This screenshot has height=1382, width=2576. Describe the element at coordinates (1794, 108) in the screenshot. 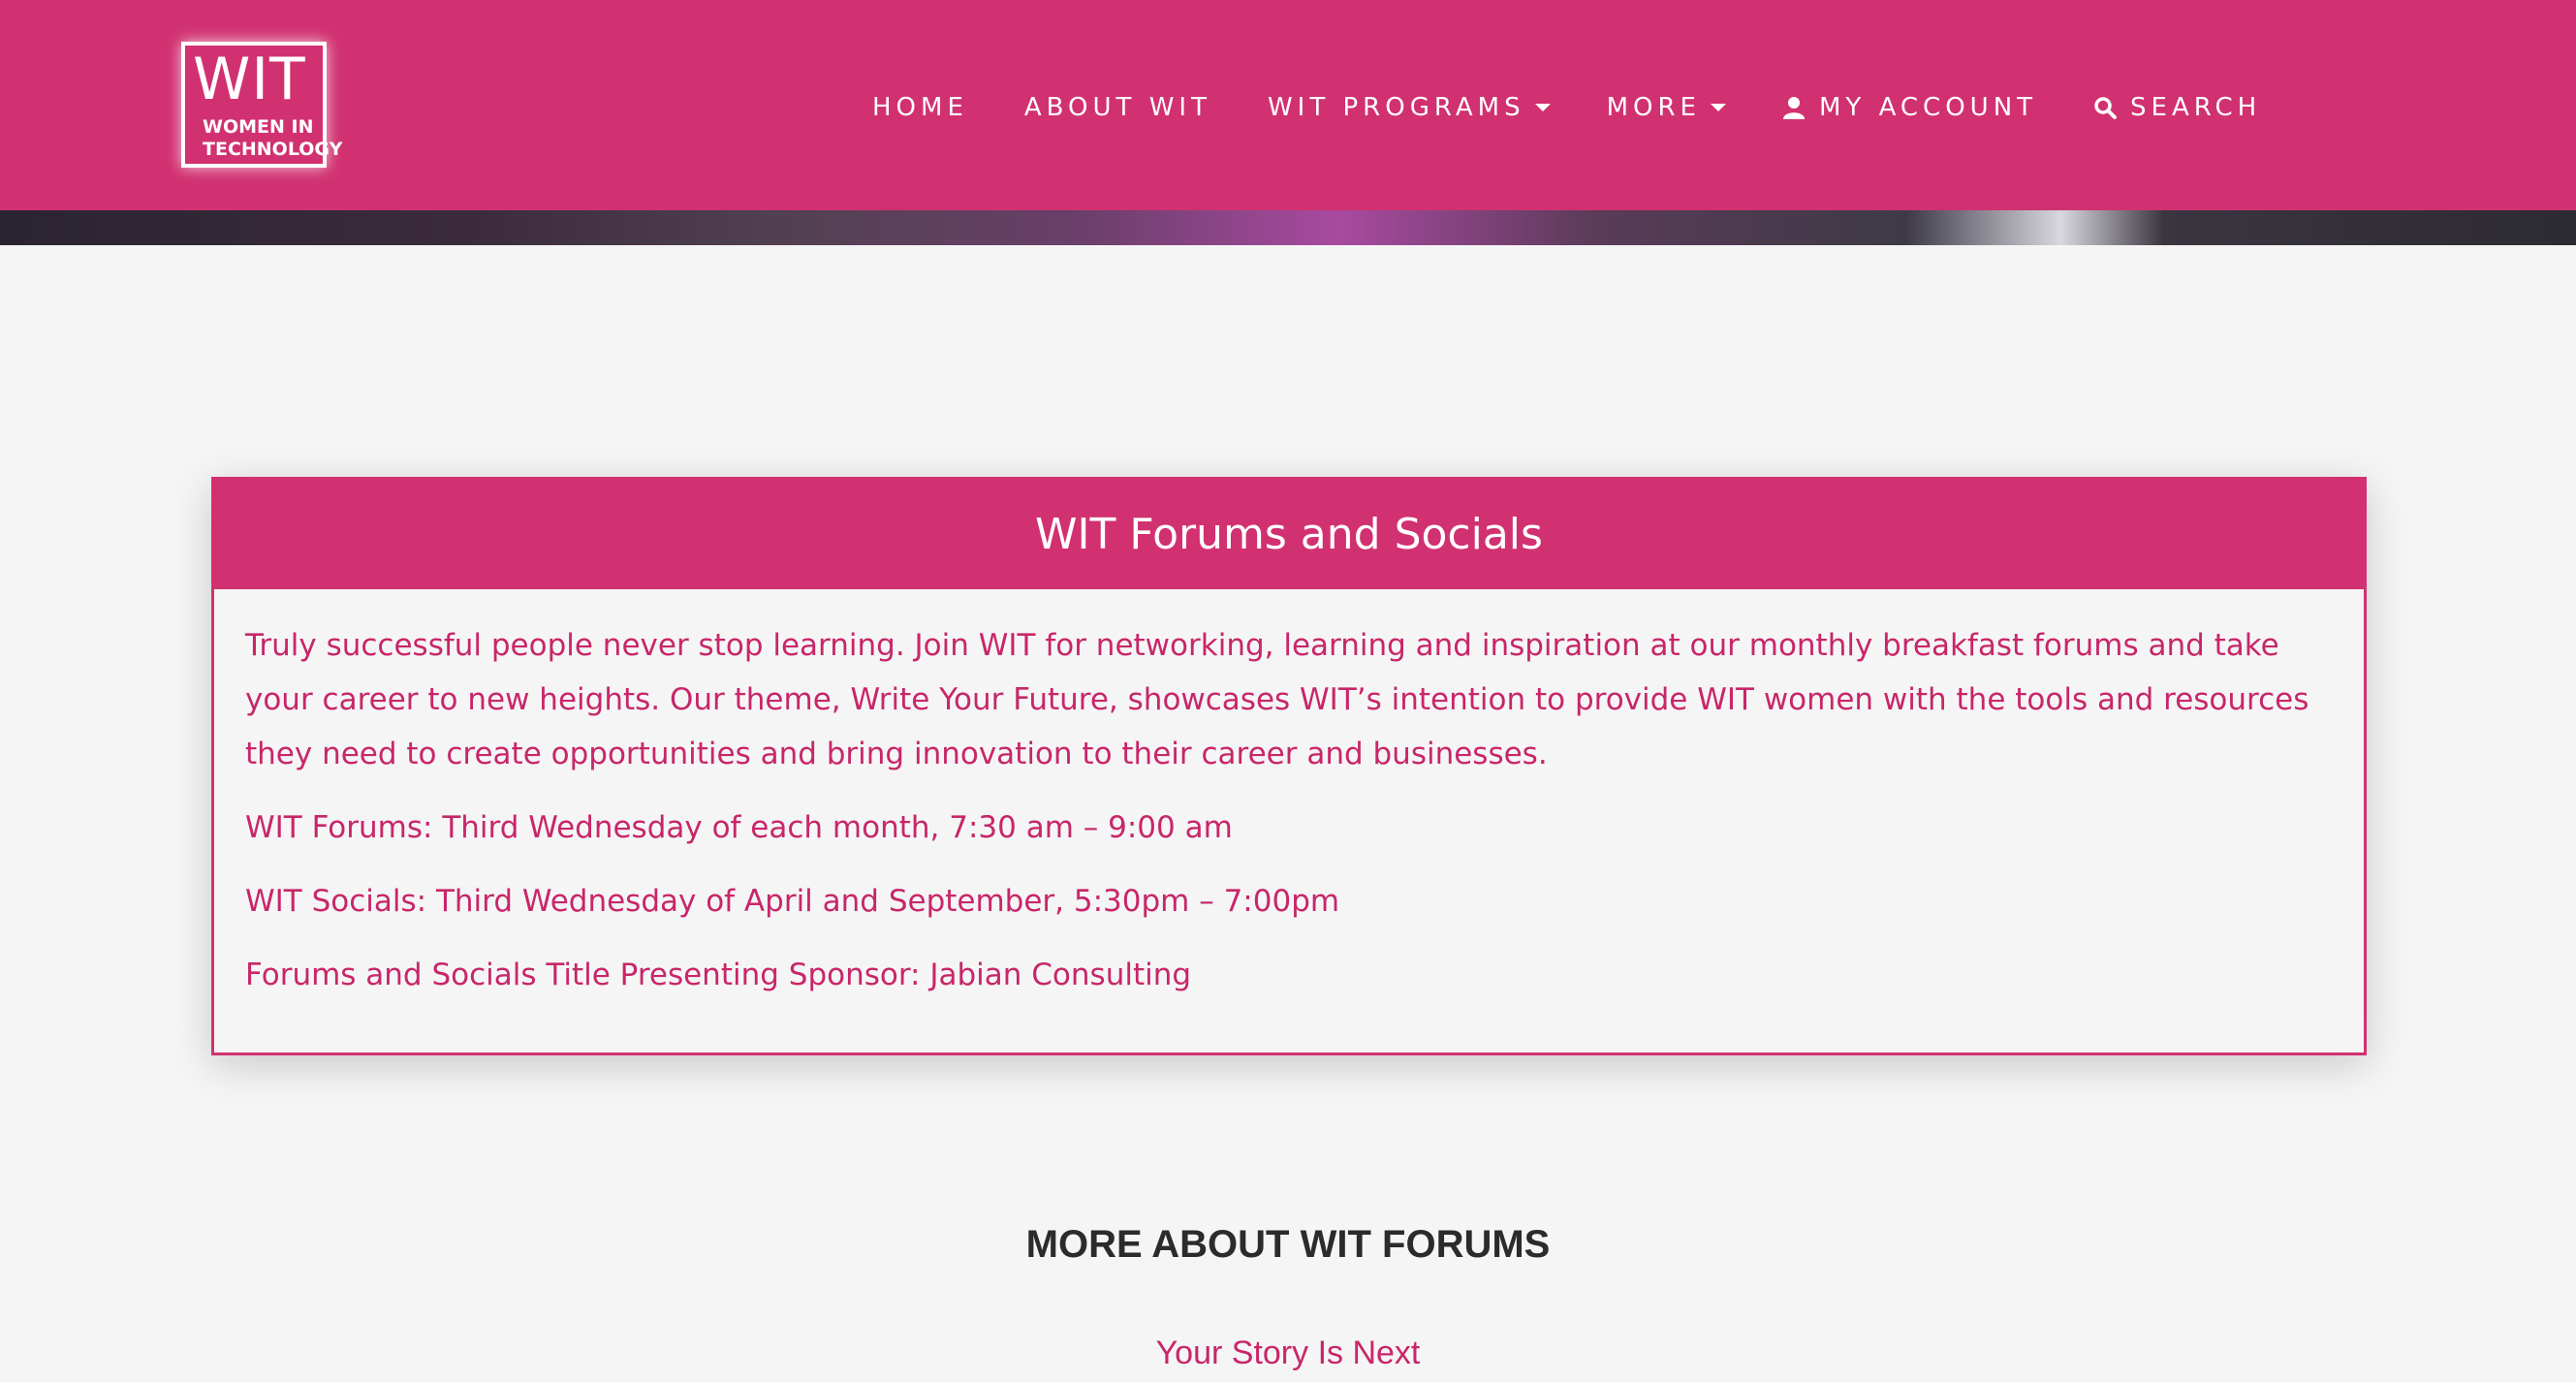

I see `user-icon` at that location.